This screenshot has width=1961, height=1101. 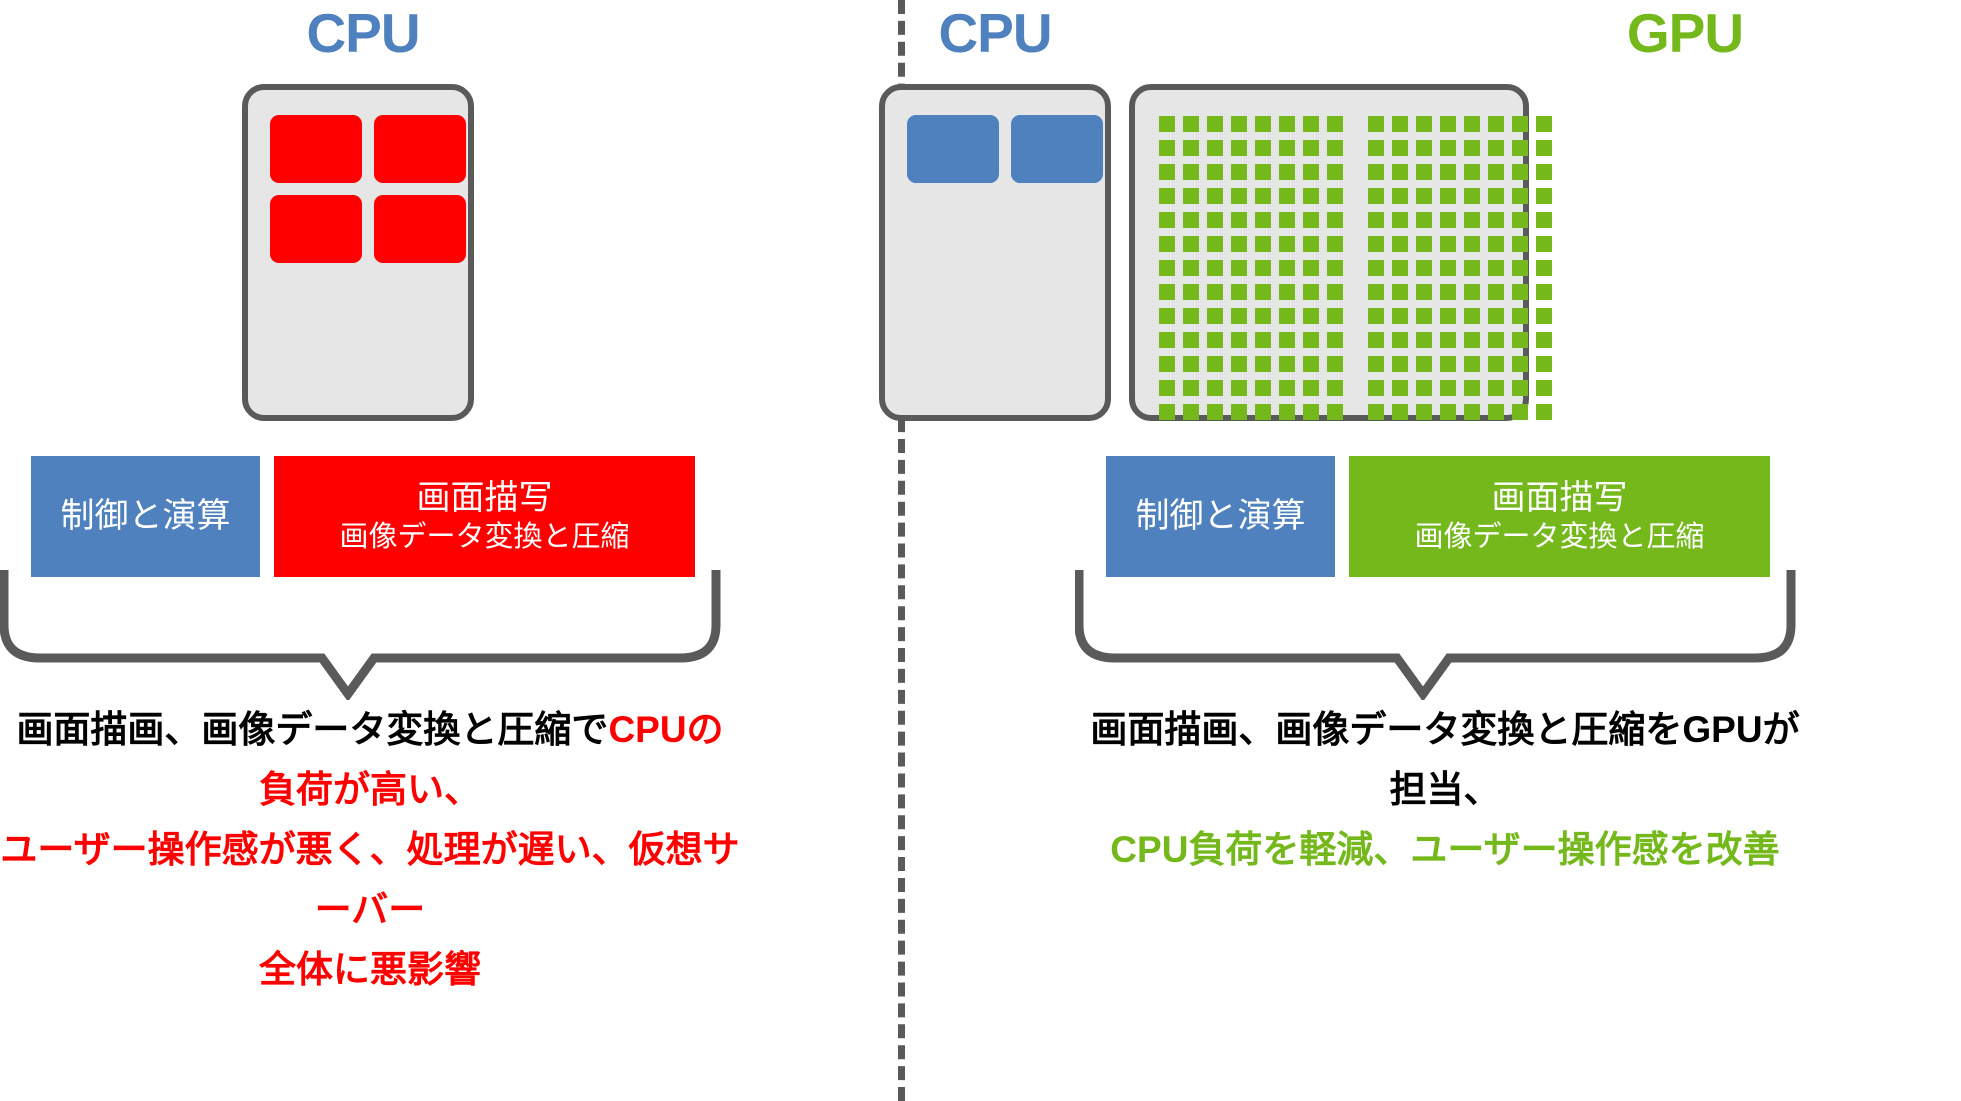 I want to click on right-role-control: 制御と演算, so click(x=1220, y=516).